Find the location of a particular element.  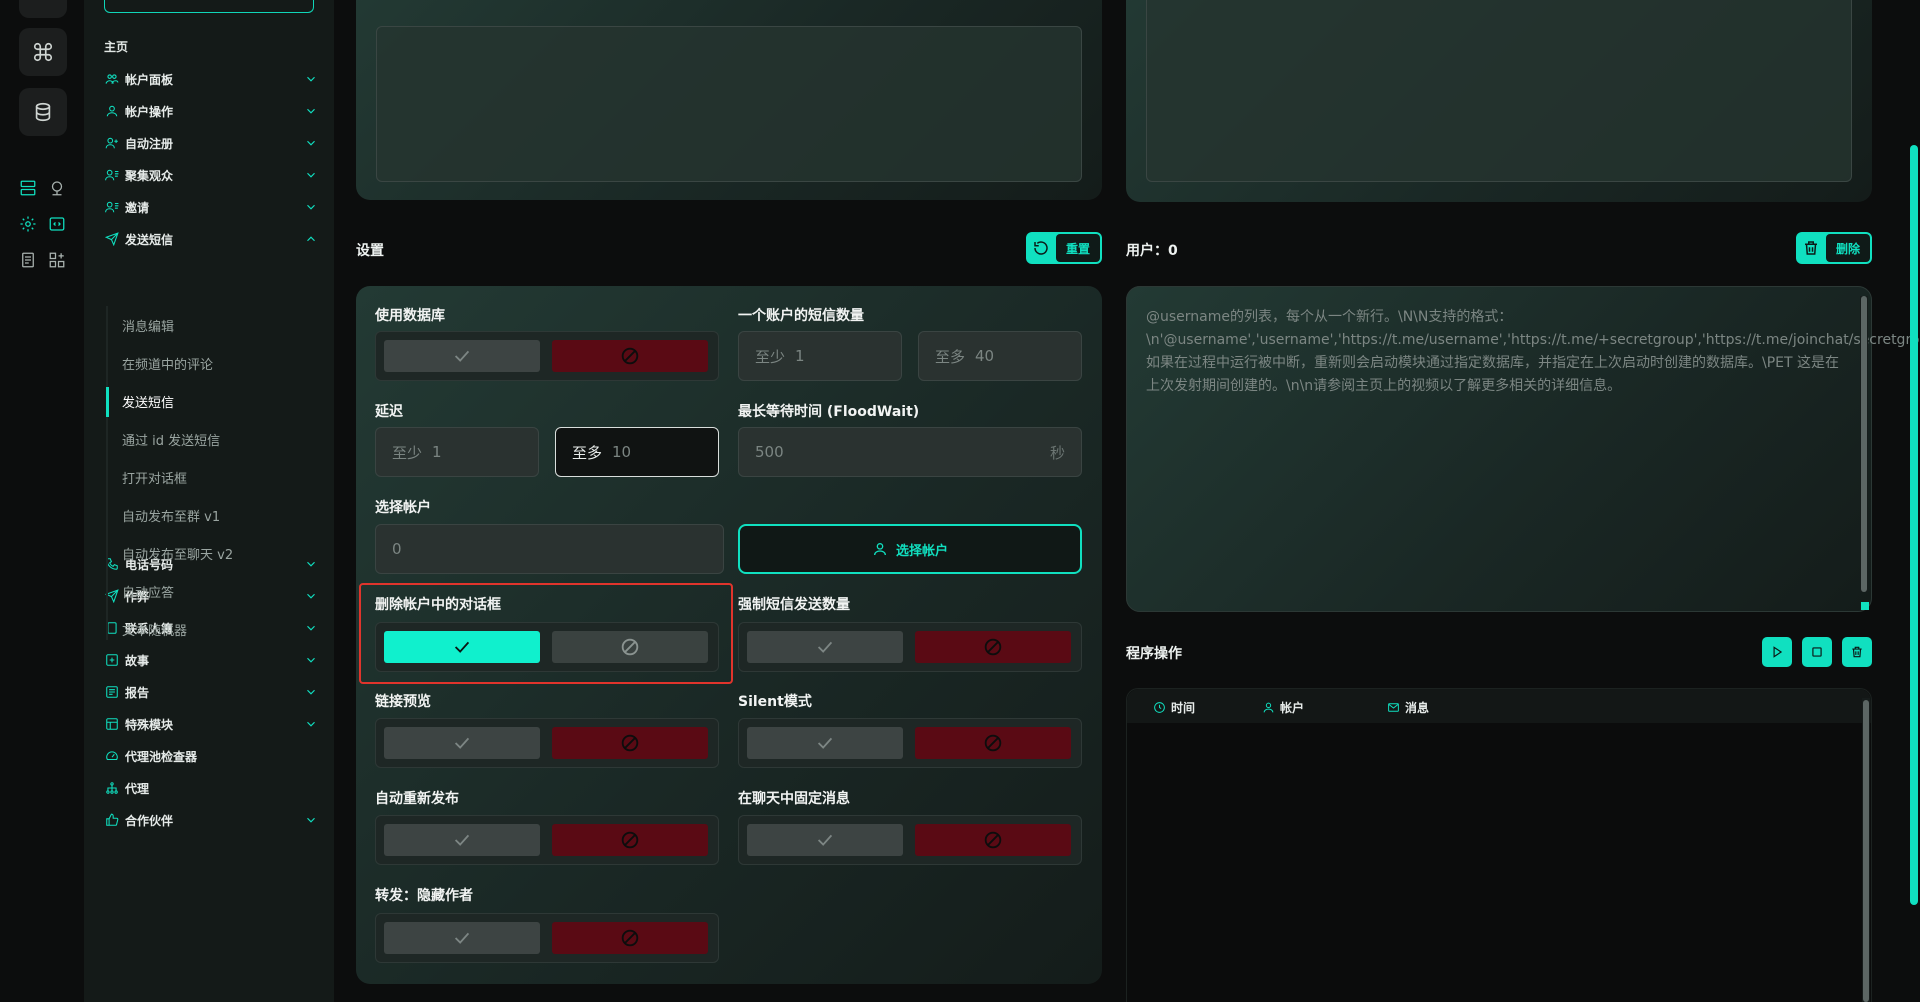

sidebar-item-9: 故事 is located at coordinates (212, 660).